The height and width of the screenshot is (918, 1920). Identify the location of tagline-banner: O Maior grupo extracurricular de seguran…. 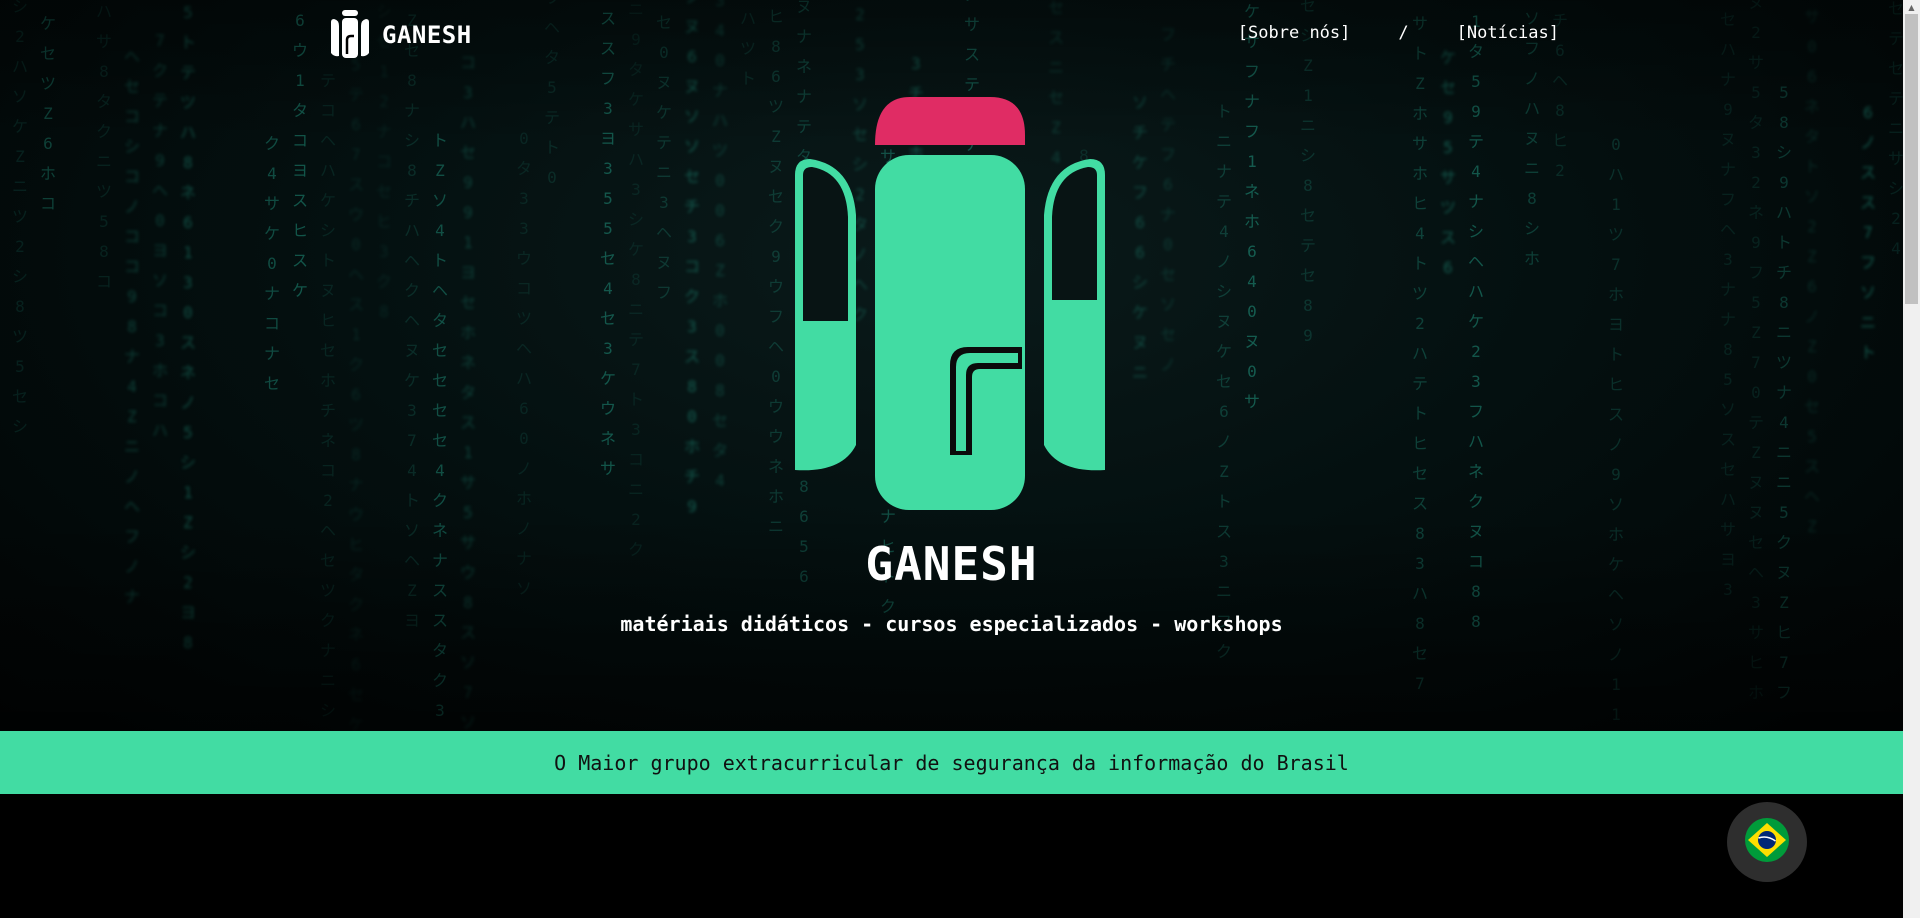
(951, 762).